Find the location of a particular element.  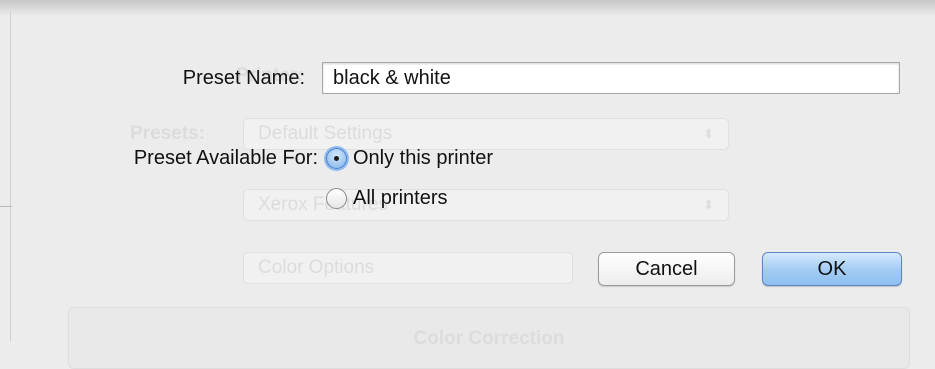

ok-button: OK is located at coordinates (832, 269).